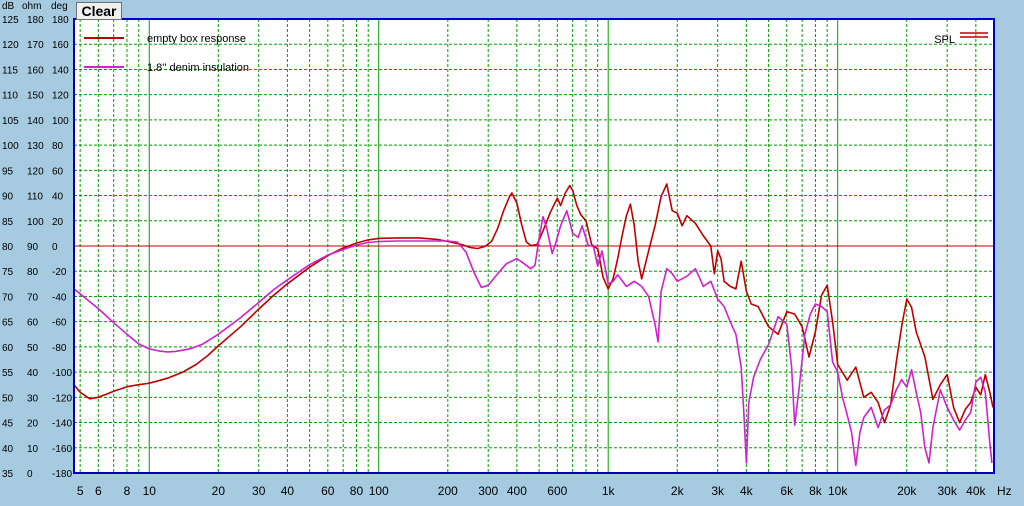 The image size is (1024, 506). What do you see at coordinates (59, 348) in the screenshot?
I see `y-tick-deg: -80` at bounding box center [59, 348].